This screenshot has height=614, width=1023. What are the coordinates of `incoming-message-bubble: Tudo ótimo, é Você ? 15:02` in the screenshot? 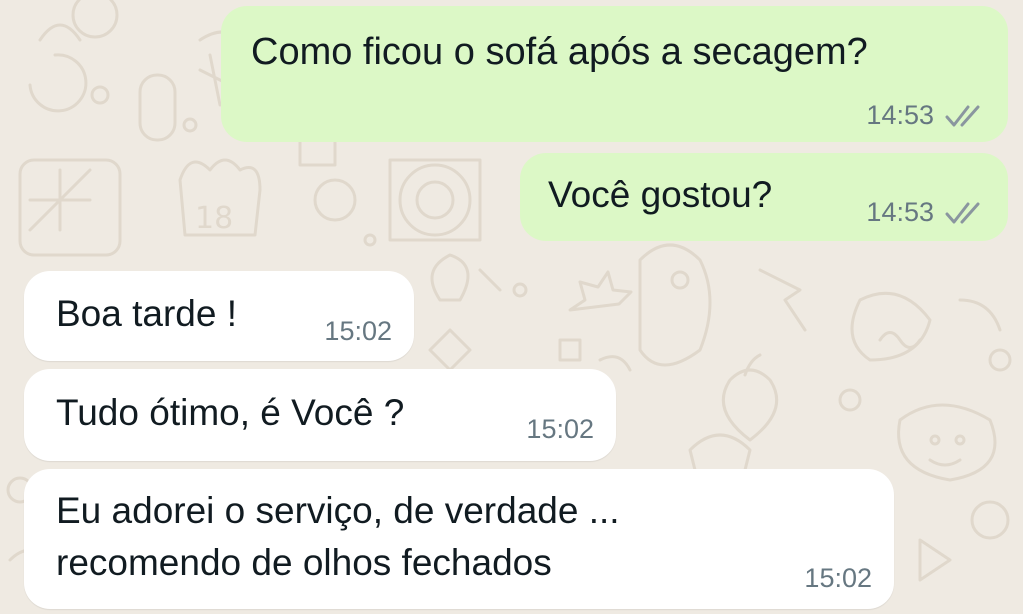 It's located at (320, 415).